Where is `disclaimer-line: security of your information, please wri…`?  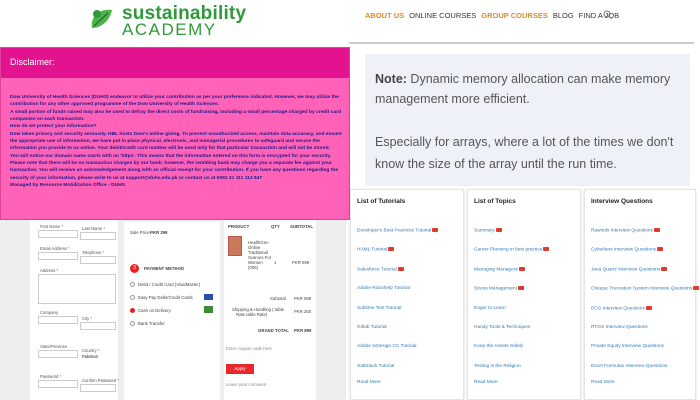 disclaimer-line: security of your information, please wri… is located at coordinates (136, 178).